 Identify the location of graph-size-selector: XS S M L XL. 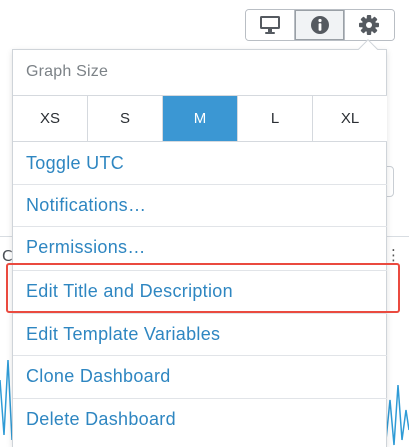
(200, 118).